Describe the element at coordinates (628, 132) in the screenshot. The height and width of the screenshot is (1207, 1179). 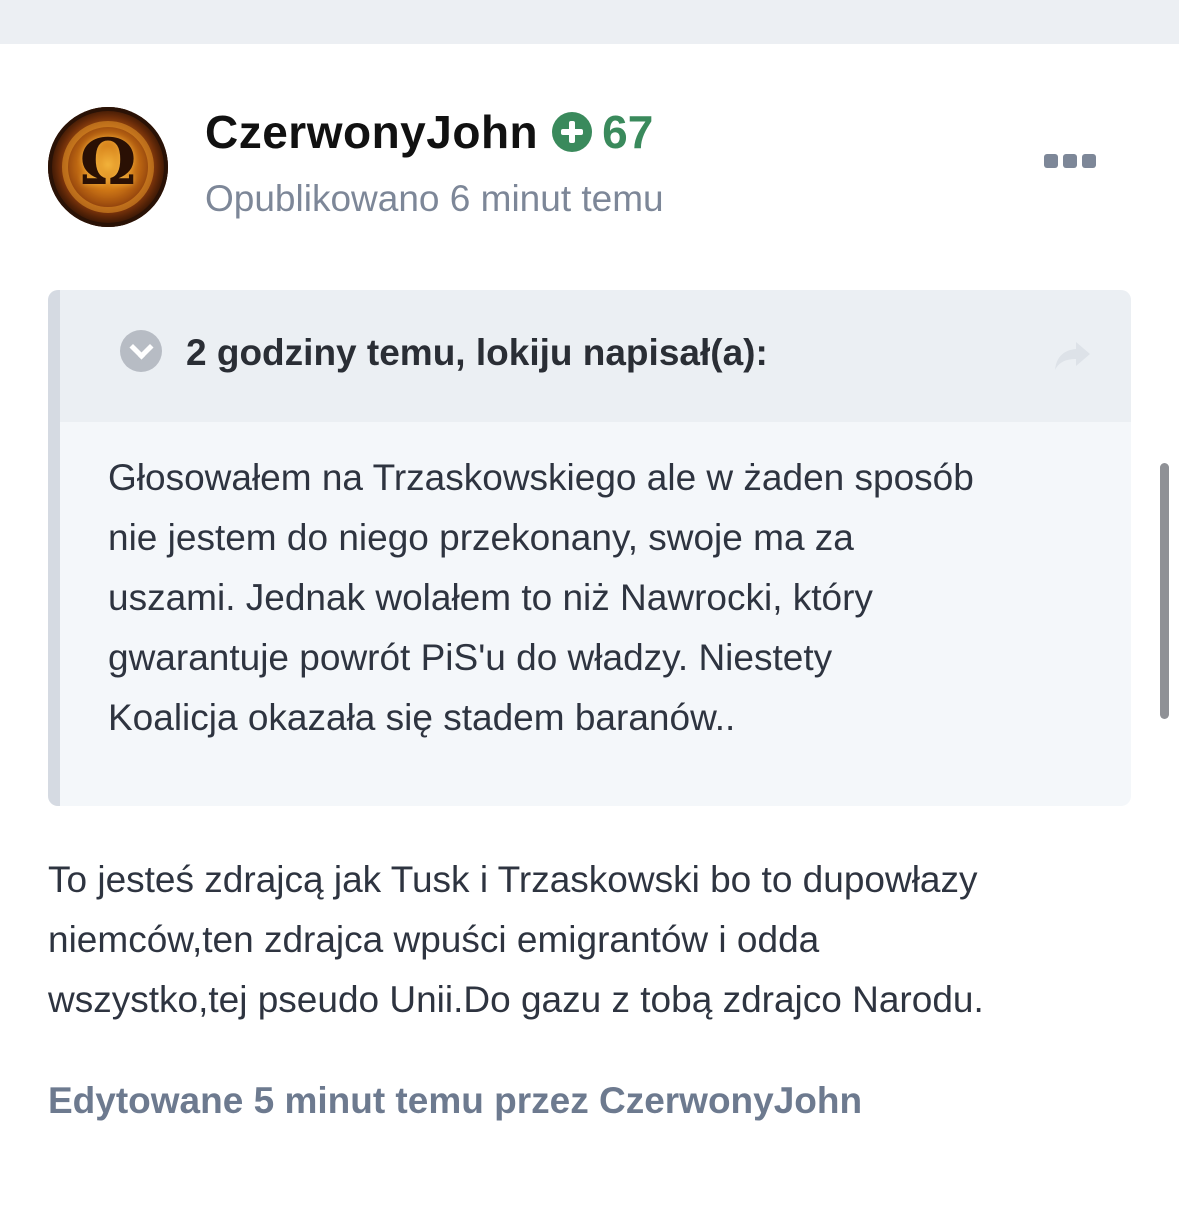
I see `reputation-count: 67` at that location.